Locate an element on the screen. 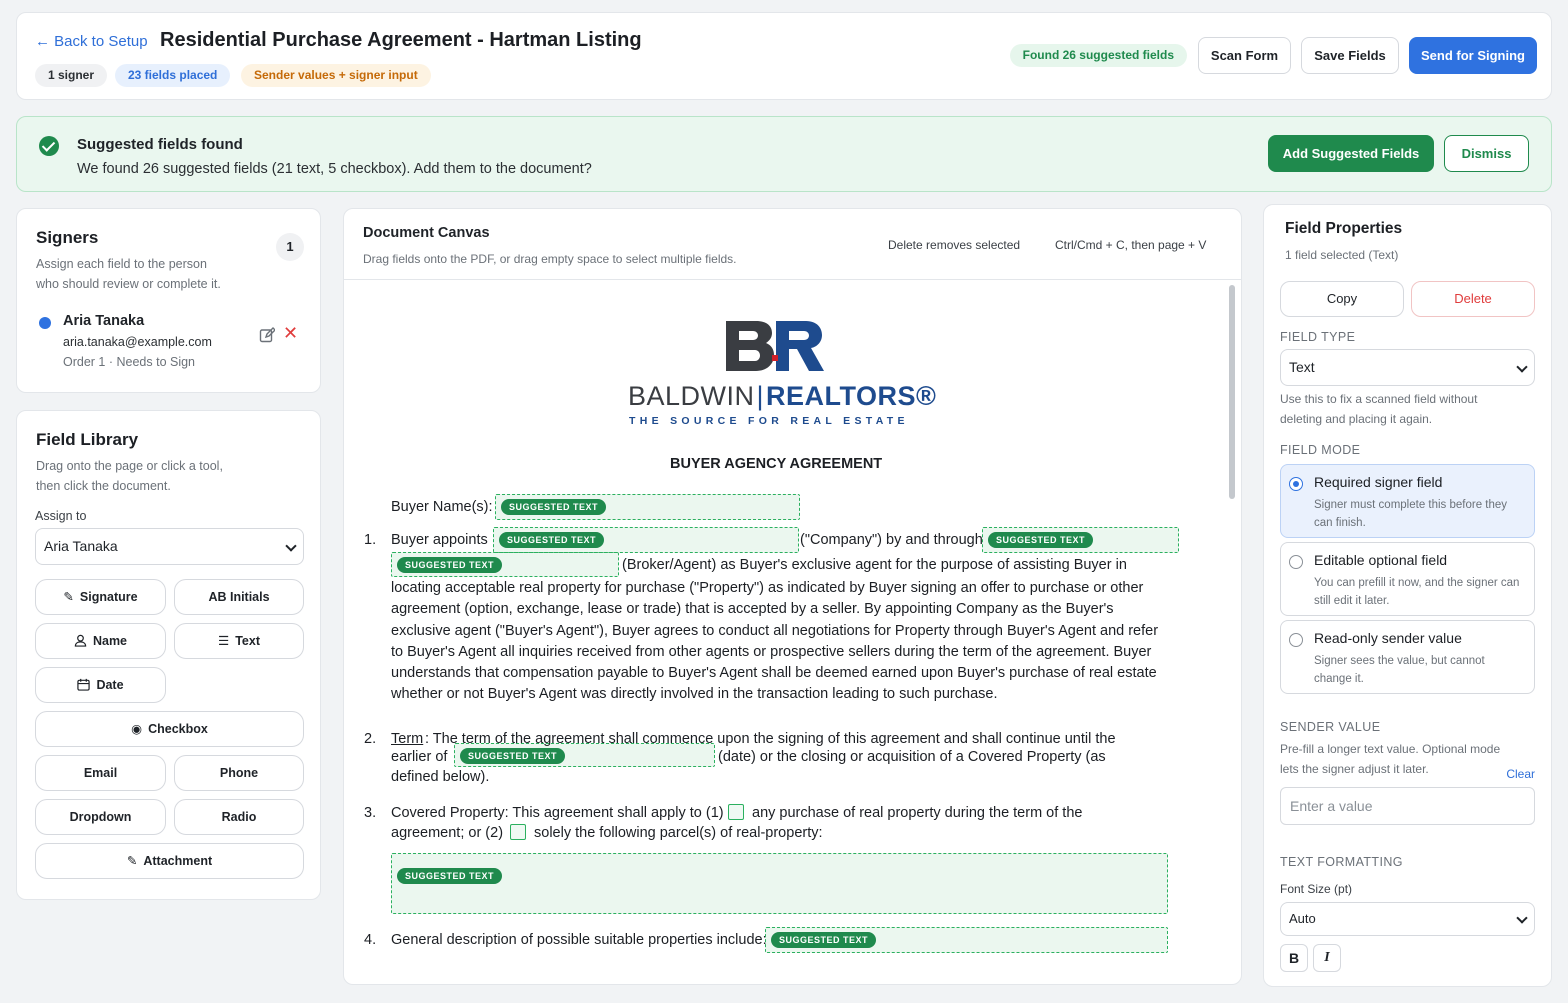 The width and height of the screenshot is (1568, 1003). sender-value-label: SENDER VALUE is located at coordinates (1330, 727).